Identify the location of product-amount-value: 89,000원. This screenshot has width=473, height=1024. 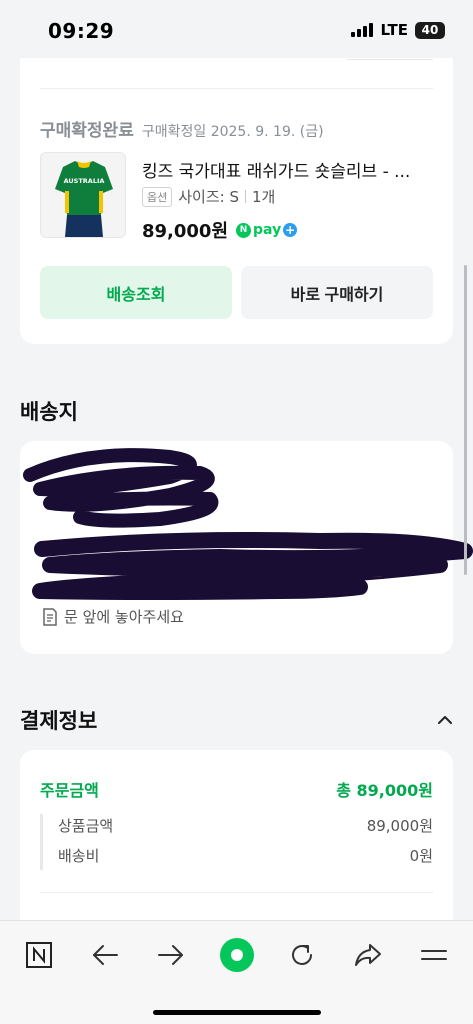
(399, 826).